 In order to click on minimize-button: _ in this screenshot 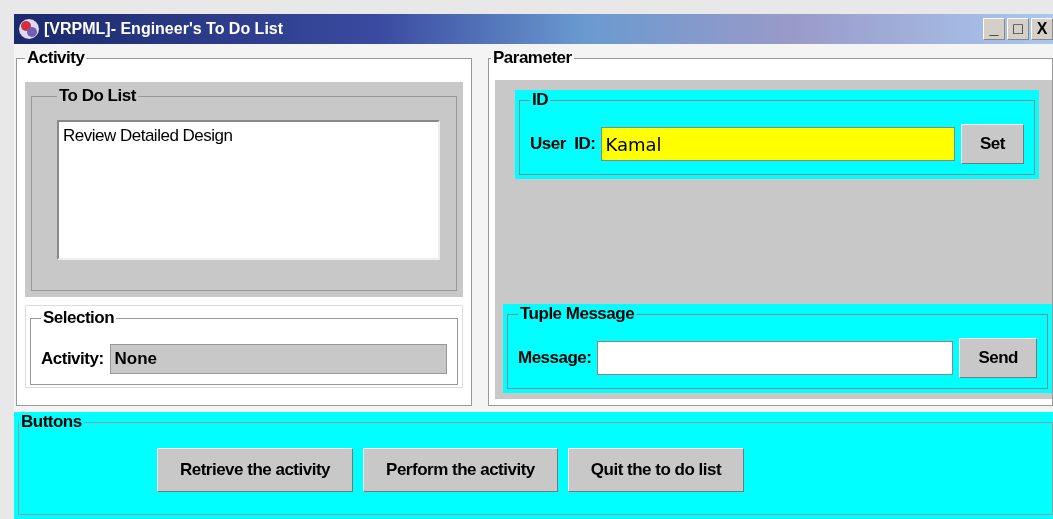, I will do `click(994, 29)`.